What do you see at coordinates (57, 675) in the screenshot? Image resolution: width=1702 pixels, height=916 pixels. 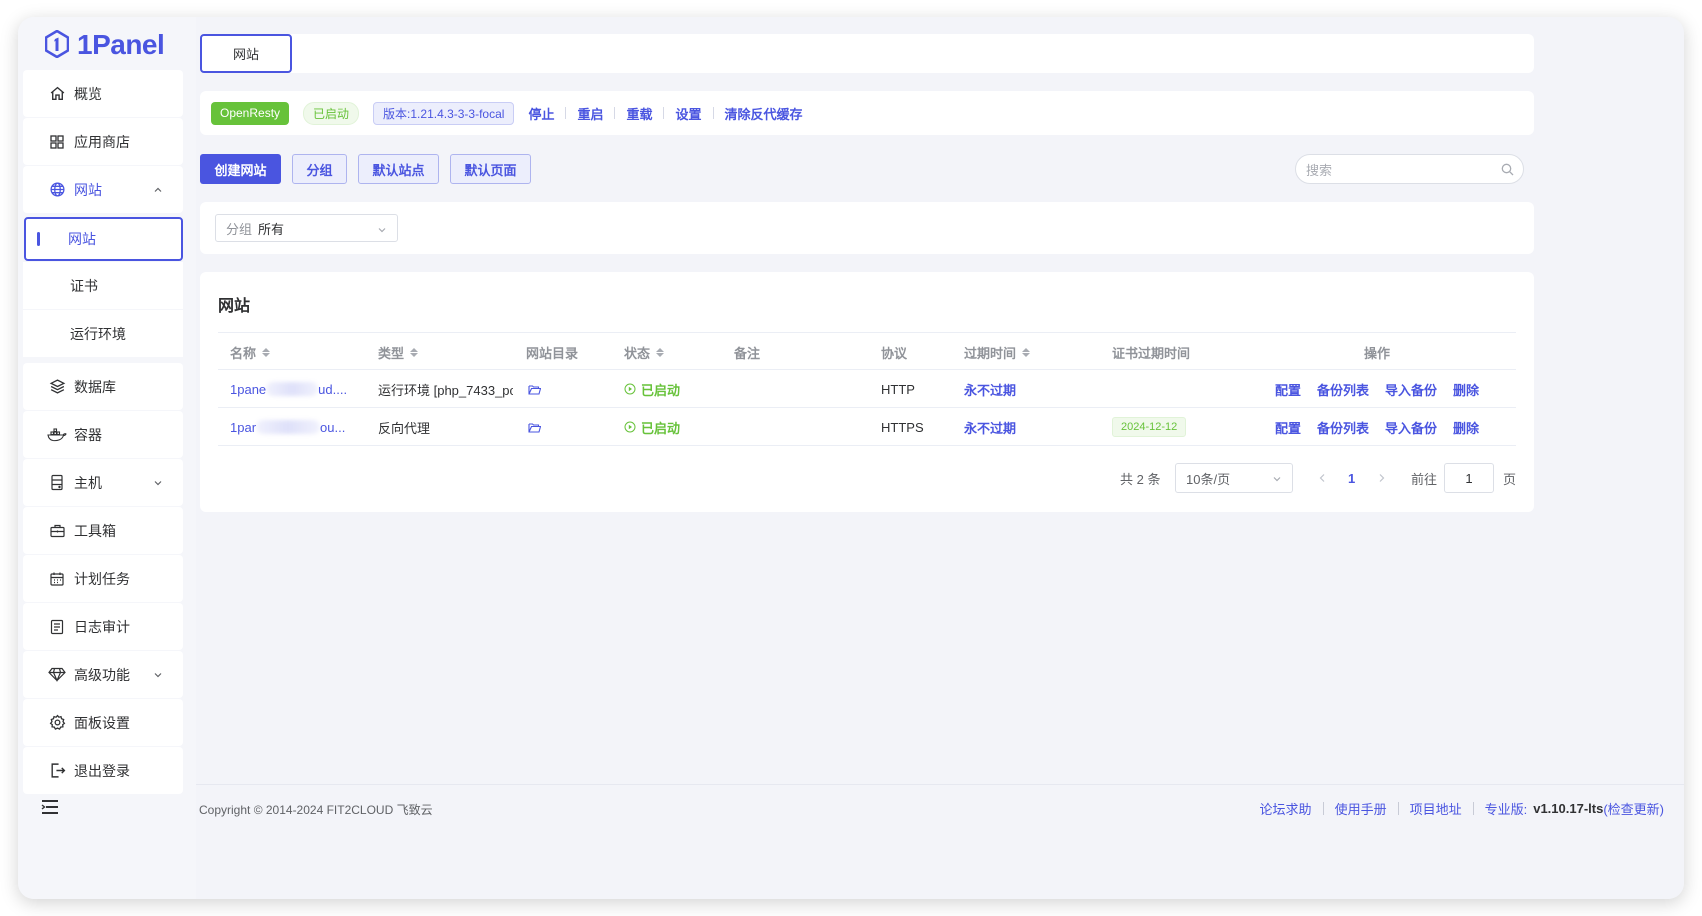 I see `diamond-icon` at bounding box center [57, 675].